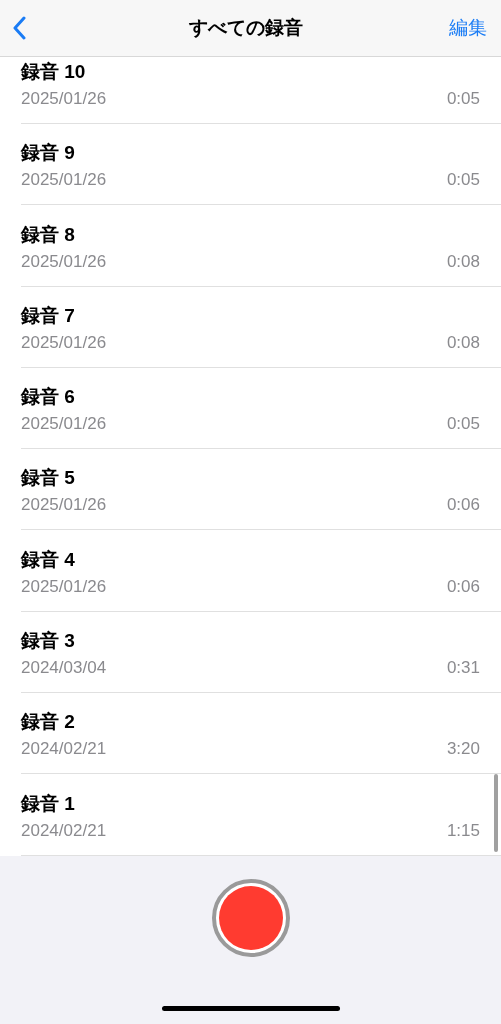 This screenshot has height=1024, width=501. What do you see at coordinates (48, 153) in the screenshot?
I see `recording-title: 録音 9` at bounding box center [48, 153].